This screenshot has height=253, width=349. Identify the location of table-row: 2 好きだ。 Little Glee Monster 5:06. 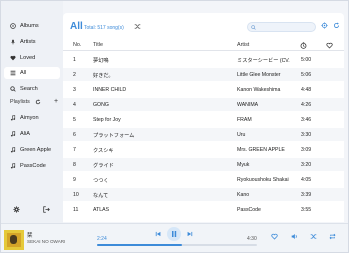
(203, 74).